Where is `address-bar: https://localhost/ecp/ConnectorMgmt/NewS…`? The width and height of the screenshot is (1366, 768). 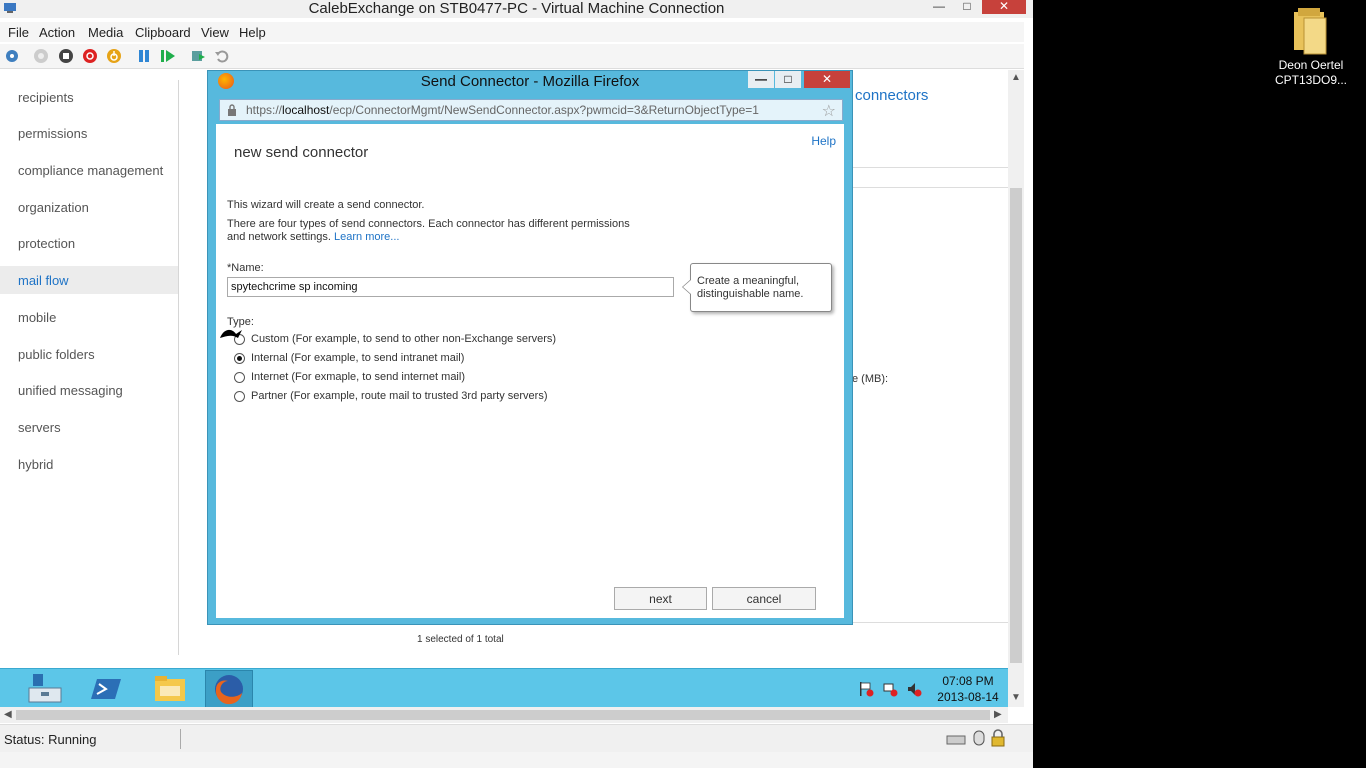
address-bar: https://localhost/ecp/ConnectorMgmt/NewS… is located at coordinates (531, 110).